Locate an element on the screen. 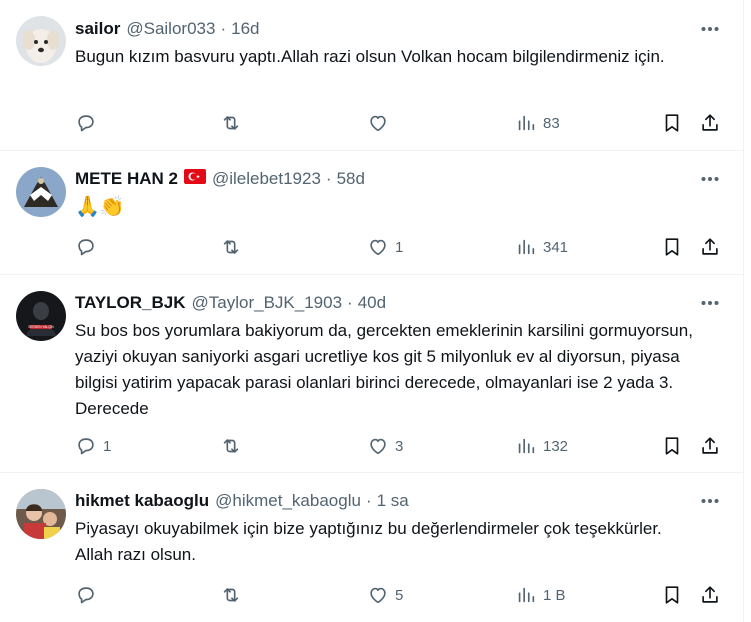 This screenshot has width=751, height=622. like-button is located at coordinates (381, 123).